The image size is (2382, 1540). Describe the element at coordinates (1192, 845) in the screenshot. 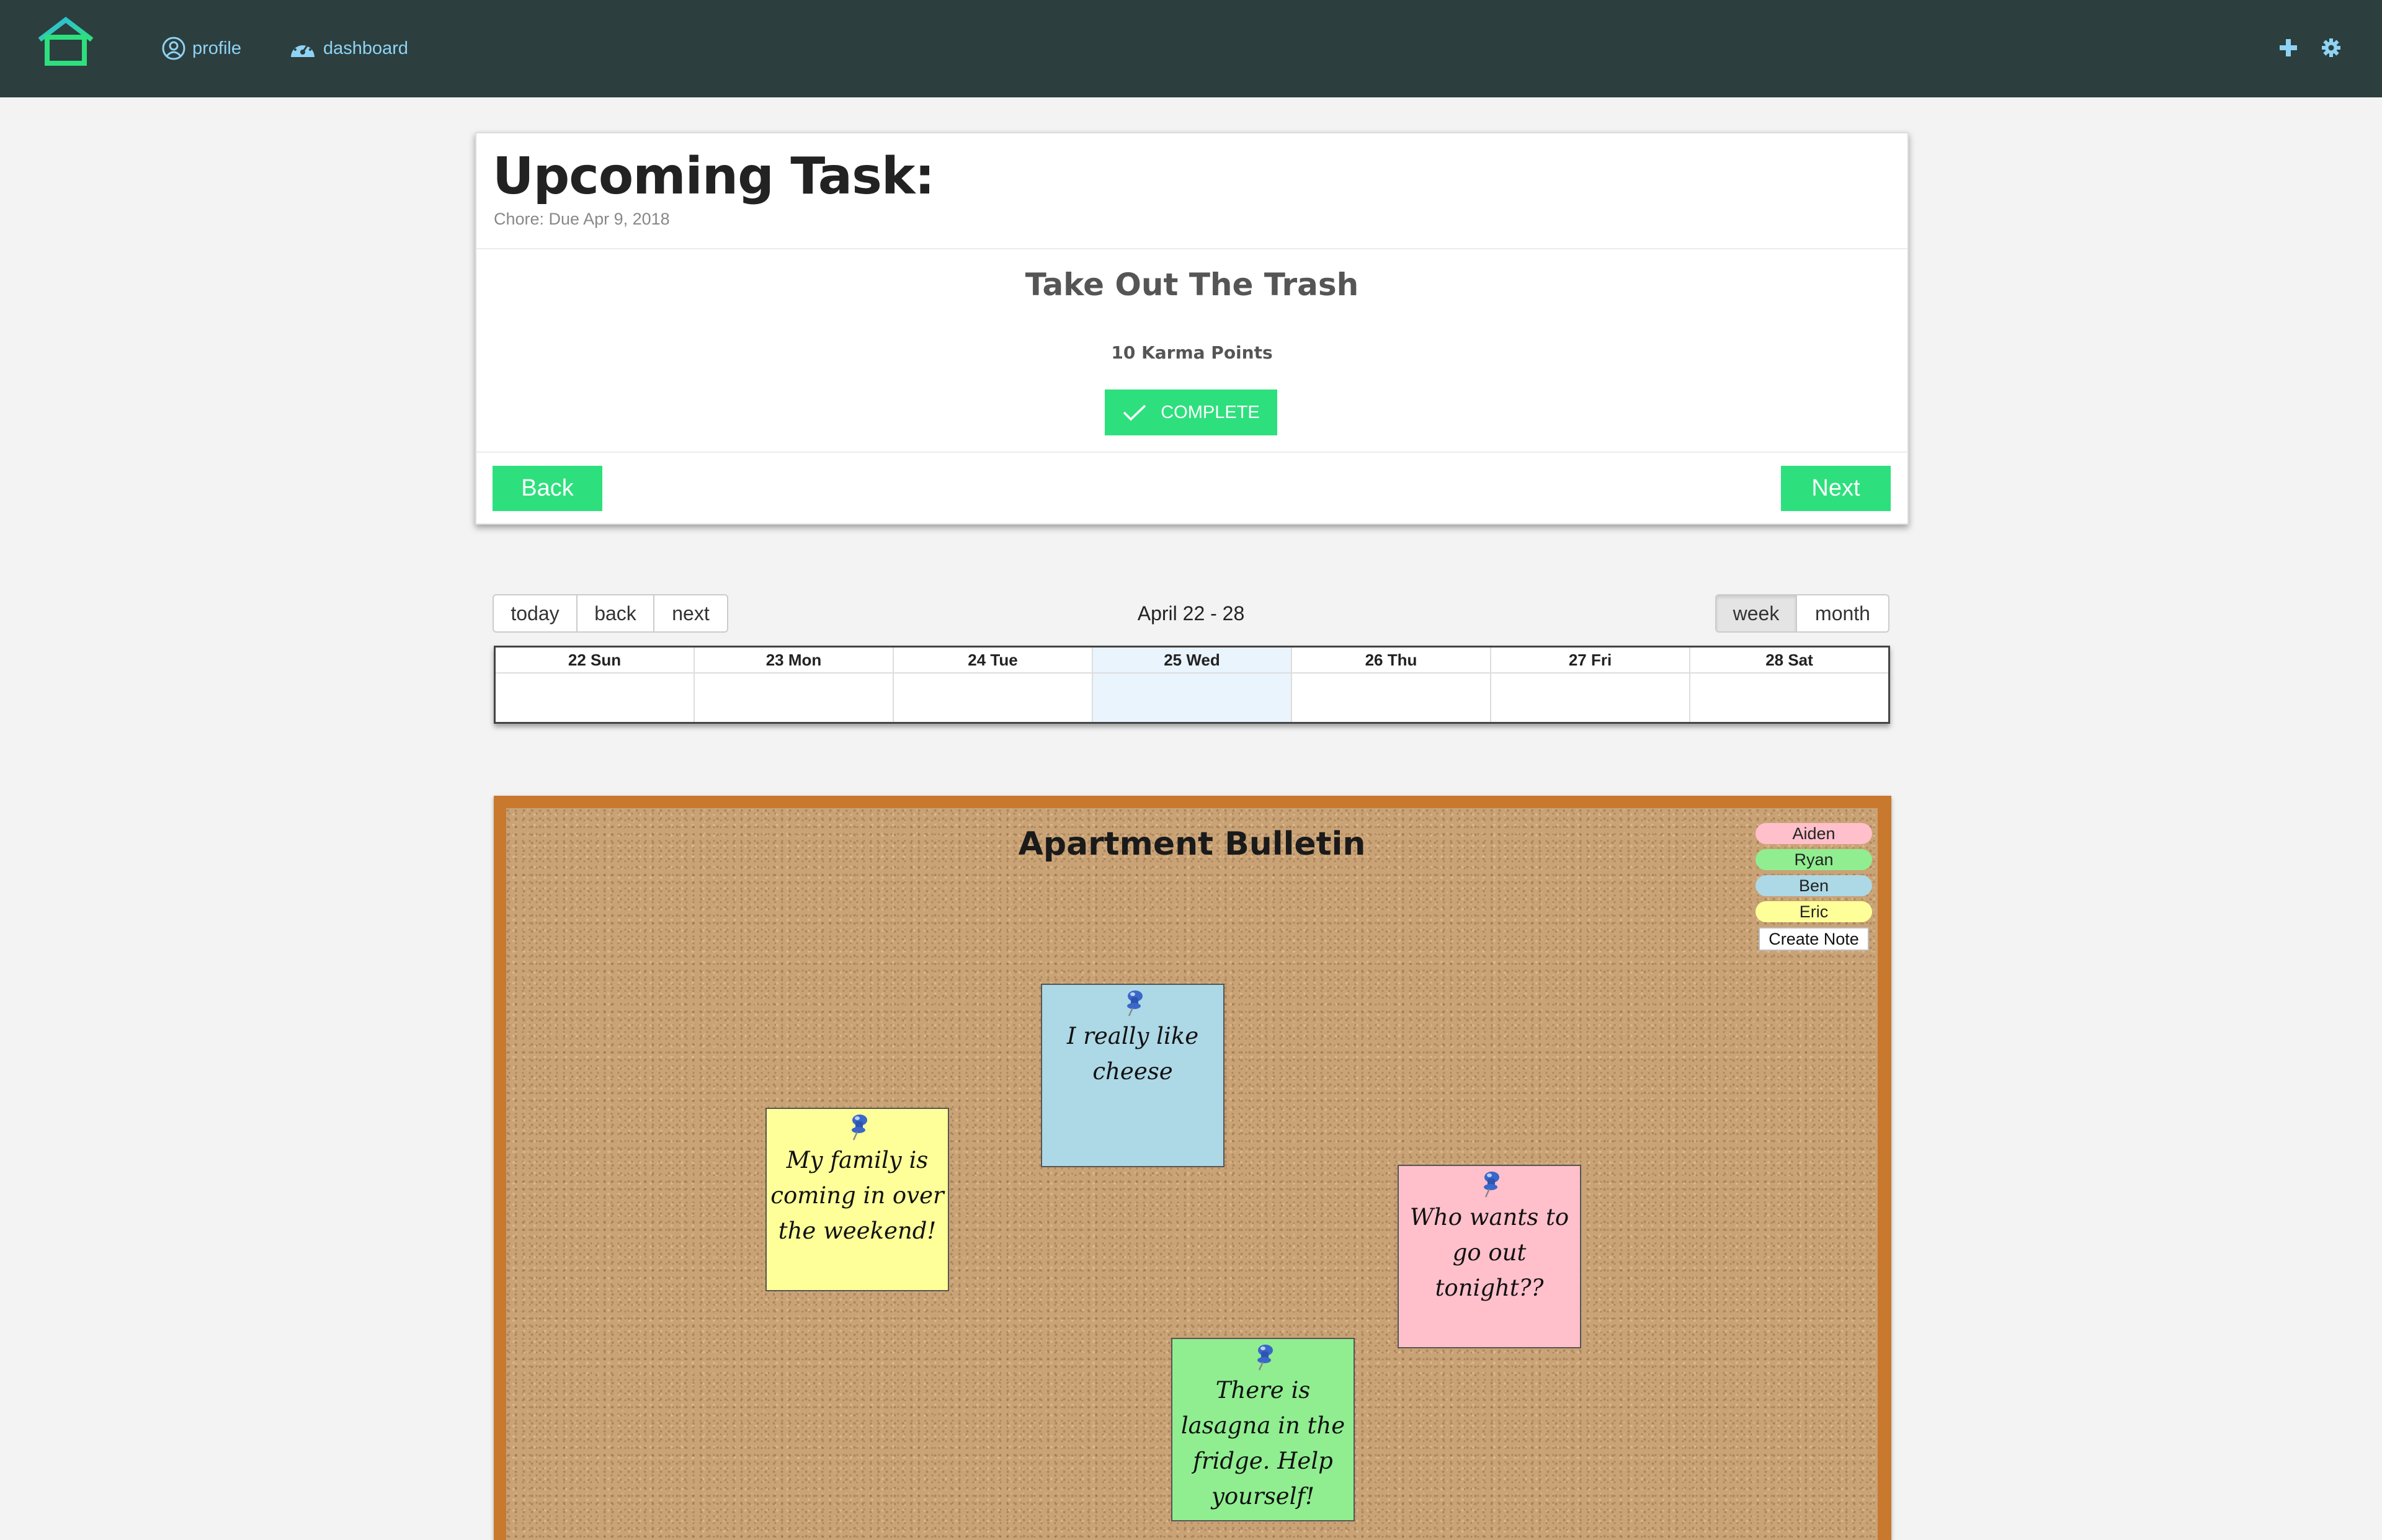

I see `bulletin-title: Apartment Bulletin` at that location.